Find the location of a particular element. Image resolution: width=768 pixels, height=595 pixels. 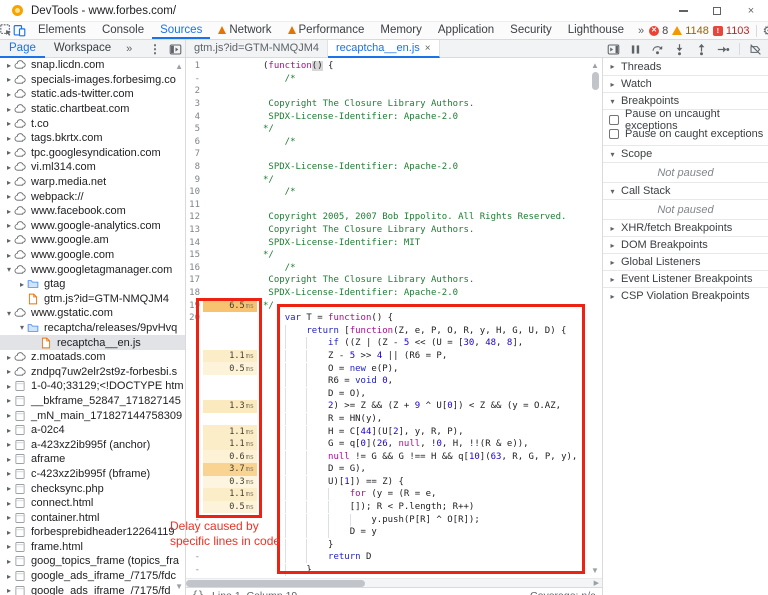

editor-vertical-scrollbar: ▲ ▼ is located at coordinates (595, 318).